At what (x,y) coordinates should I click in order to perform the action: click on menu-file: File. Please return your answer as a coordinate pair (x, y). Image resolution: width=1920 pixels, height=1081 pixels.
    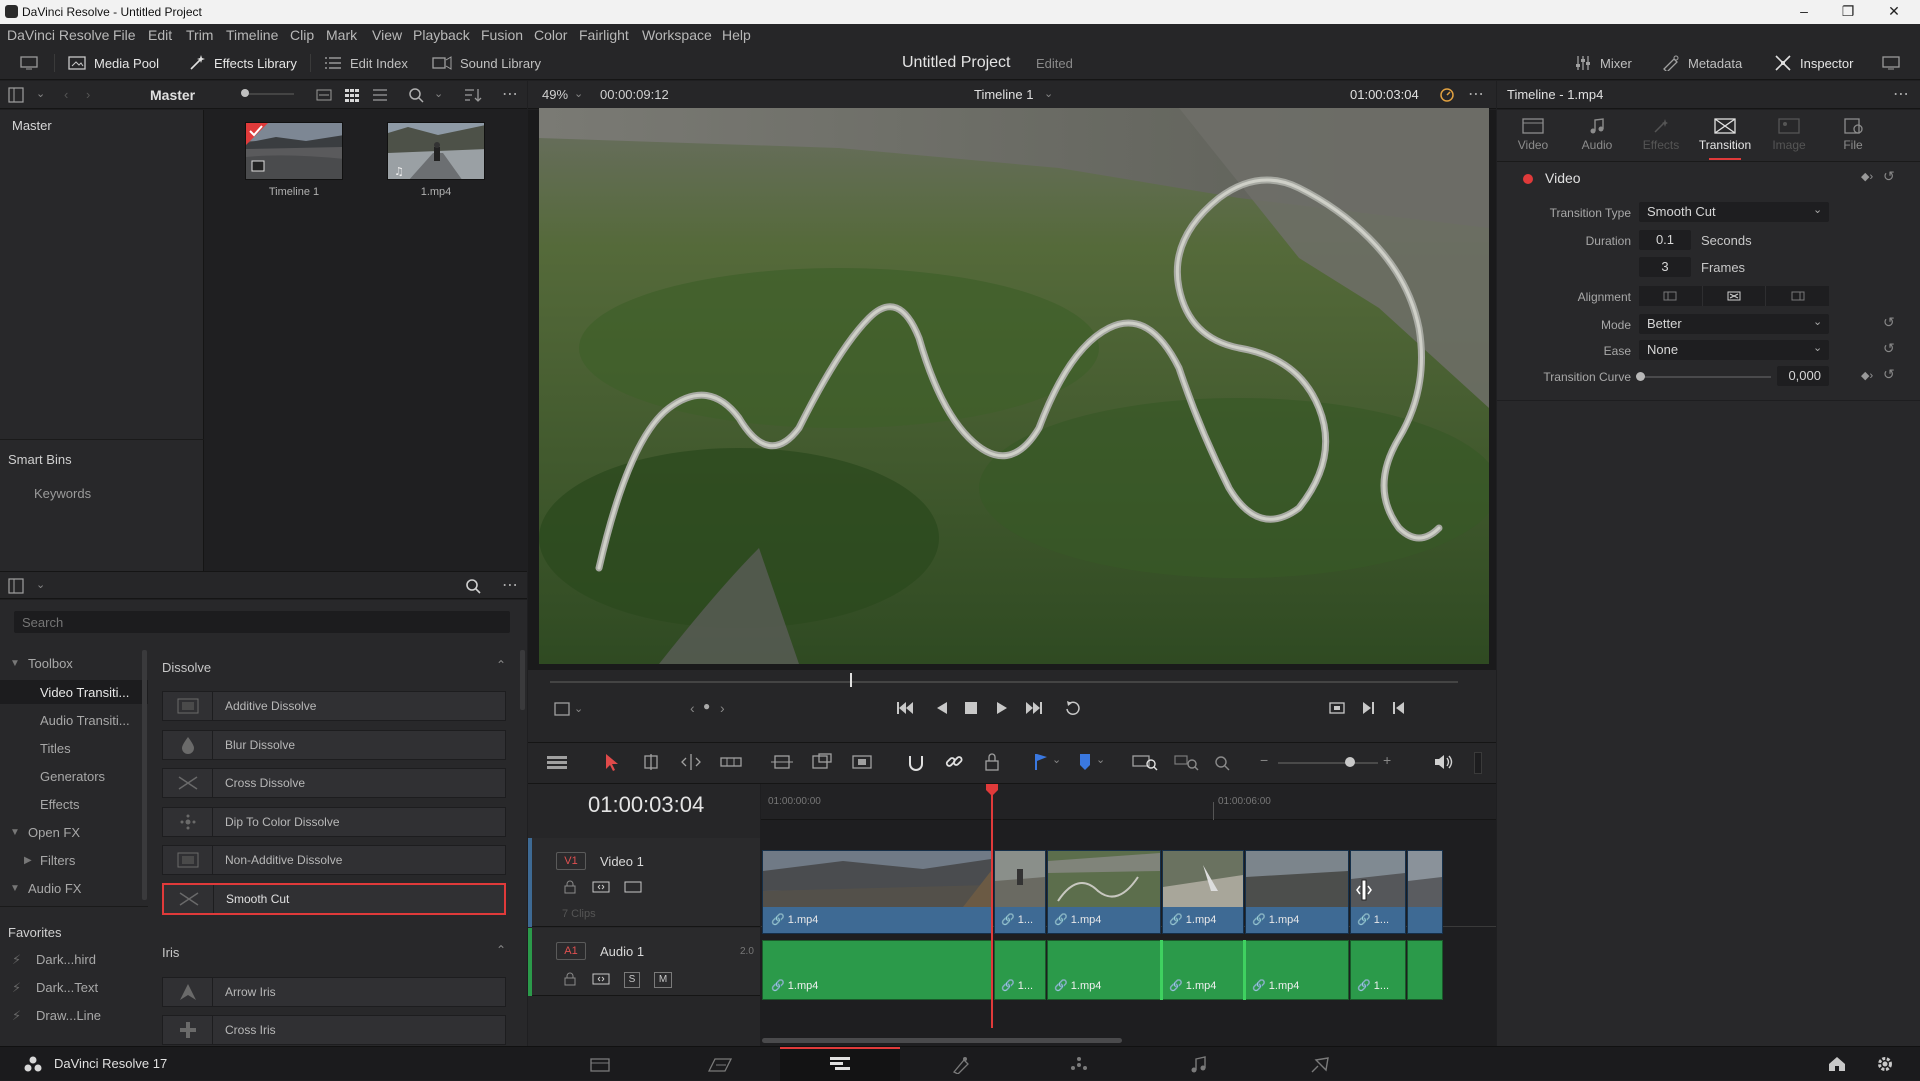
    Looking at the image, I should click on (124, 35).